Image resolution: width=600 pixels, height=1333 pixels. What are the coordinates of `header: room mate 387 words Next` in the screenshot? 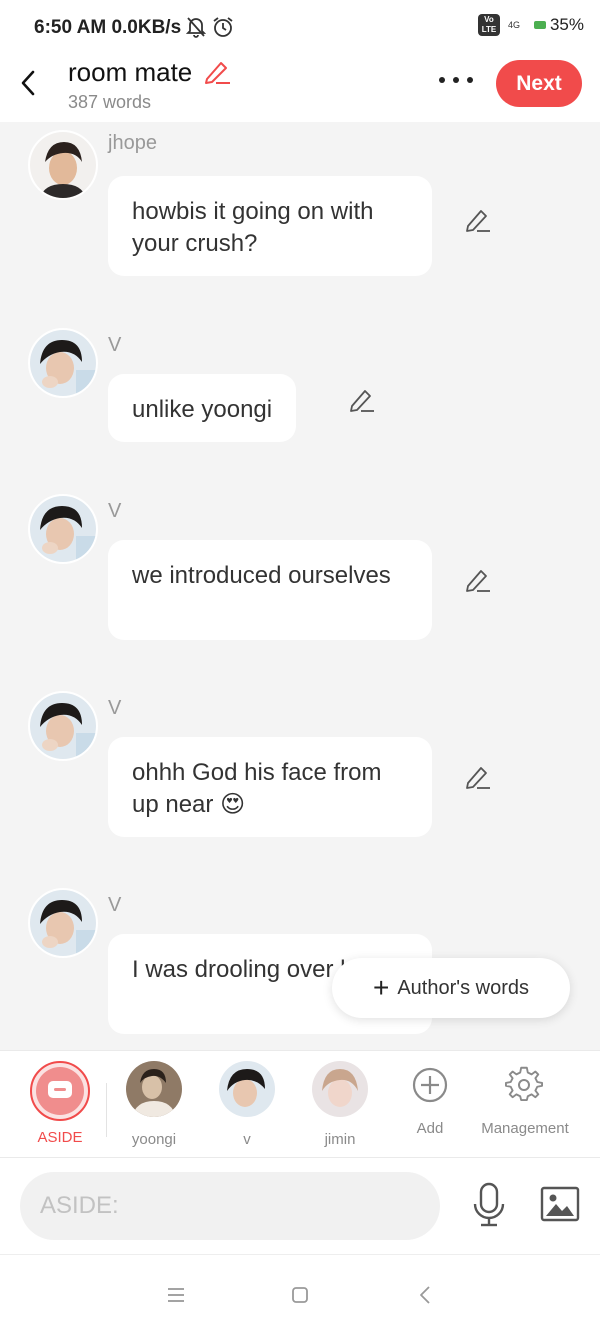 It's located at (300, 89).